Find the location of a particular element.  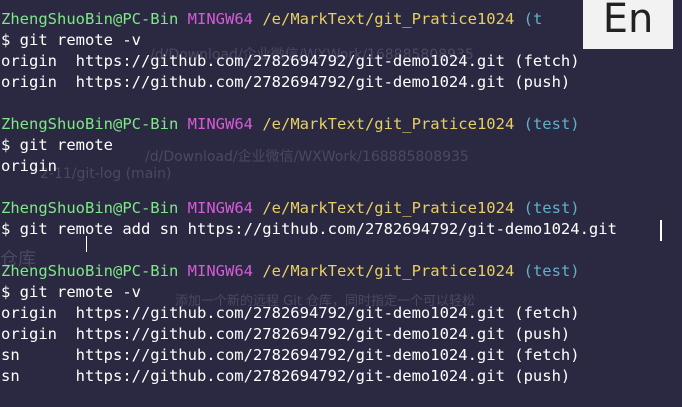

ghost-log-line: 2-11/git-log (main) is located at coordinates (106, 174).